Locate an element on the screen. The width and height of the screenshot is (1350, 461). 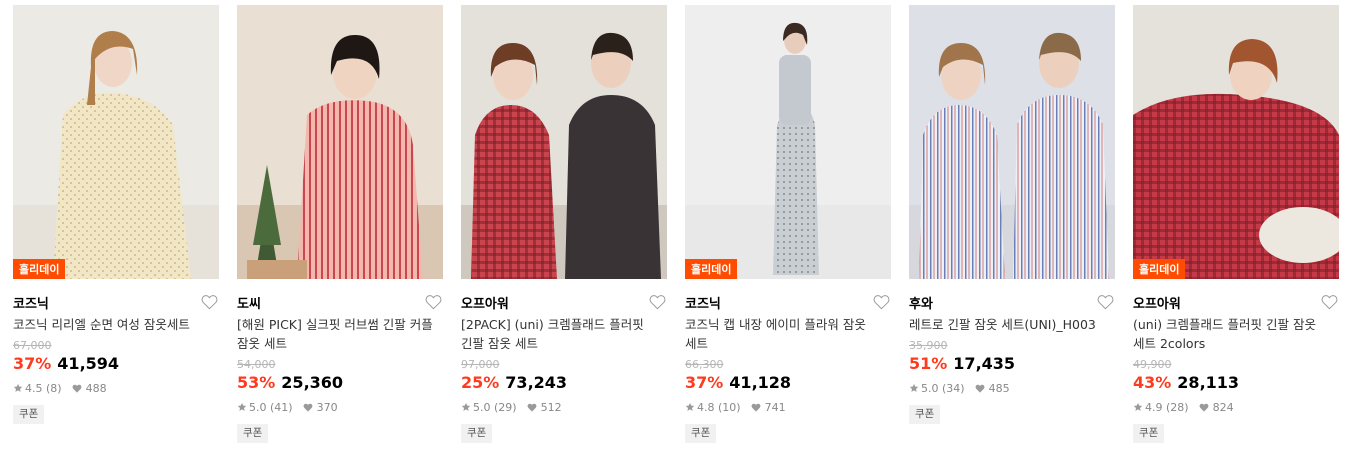
like-count: 824 is located at coordinates (1223, 407).